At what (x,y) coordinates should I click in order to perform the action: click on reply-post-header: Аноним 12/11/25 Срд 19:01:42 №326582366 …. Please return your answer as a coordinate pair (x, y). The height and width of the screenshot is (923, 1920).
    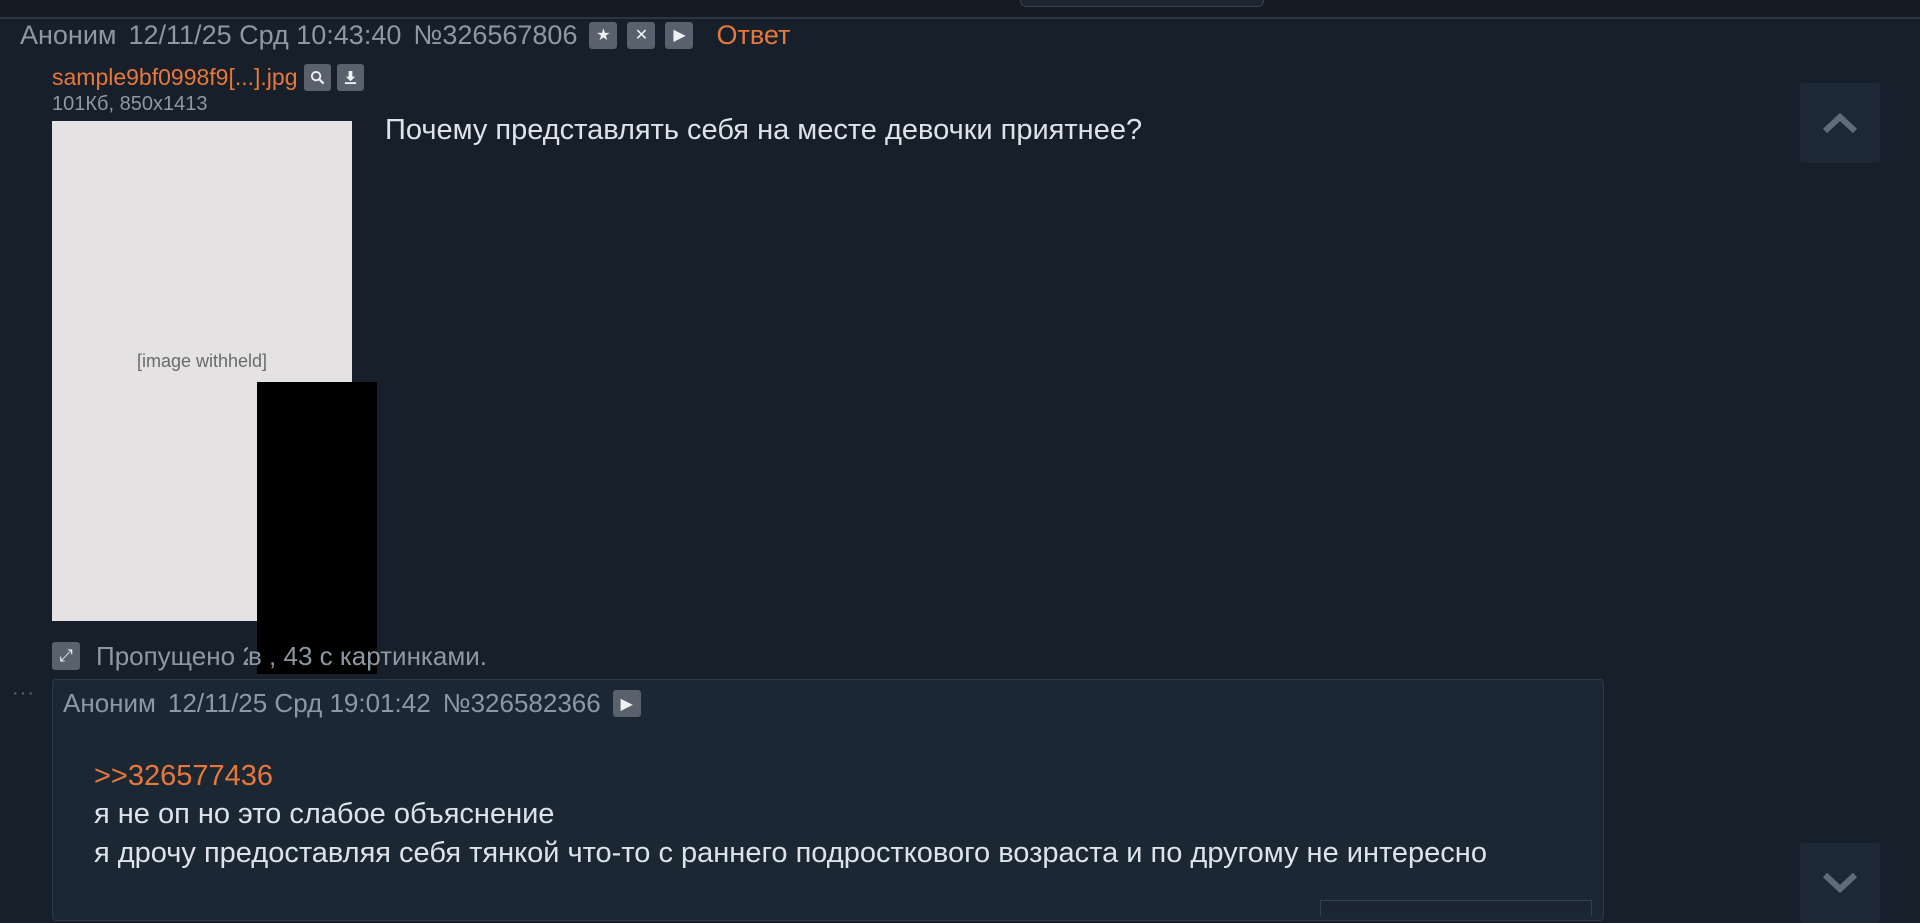
    Looking at the image, I should click on (352, 703).